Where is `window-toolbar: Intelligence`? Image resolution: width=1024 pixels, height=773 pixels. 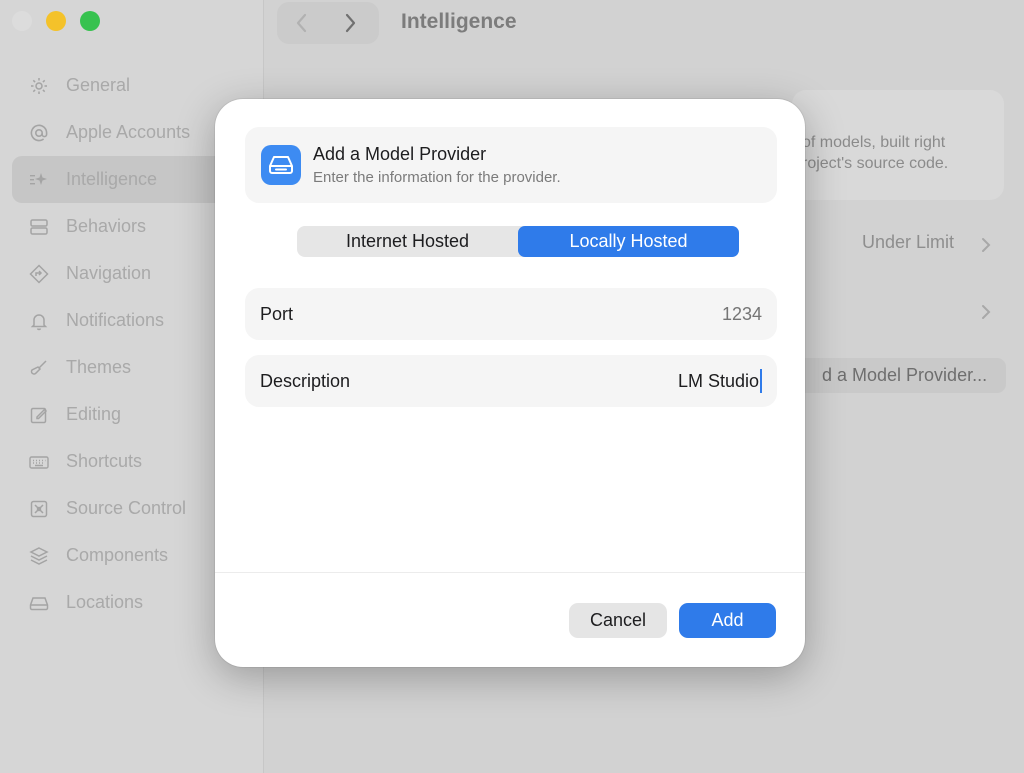 window-toolbar: Intelligence is located at coordinates (643, 28).